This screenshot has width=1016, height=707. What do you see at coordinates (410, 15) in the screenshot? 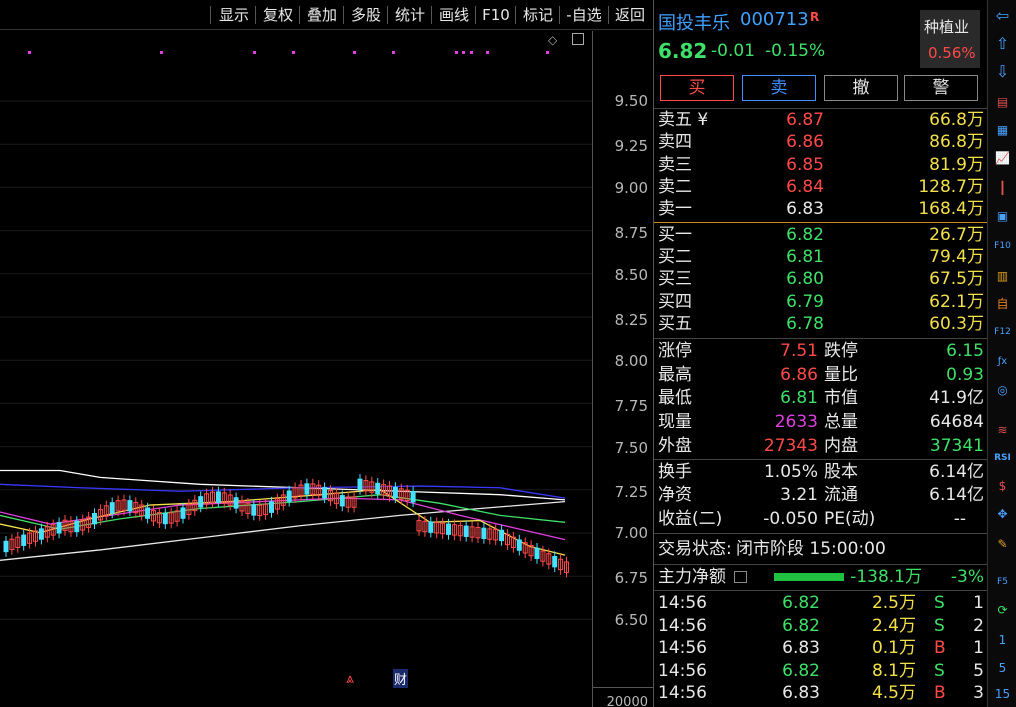
I see `toolbar-stats: 统计` at bounding box center [410, 15].